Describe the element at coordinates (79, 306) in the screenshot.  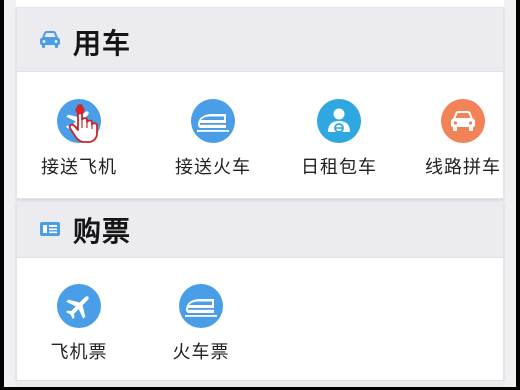
I see `airplane-icon` at that location.